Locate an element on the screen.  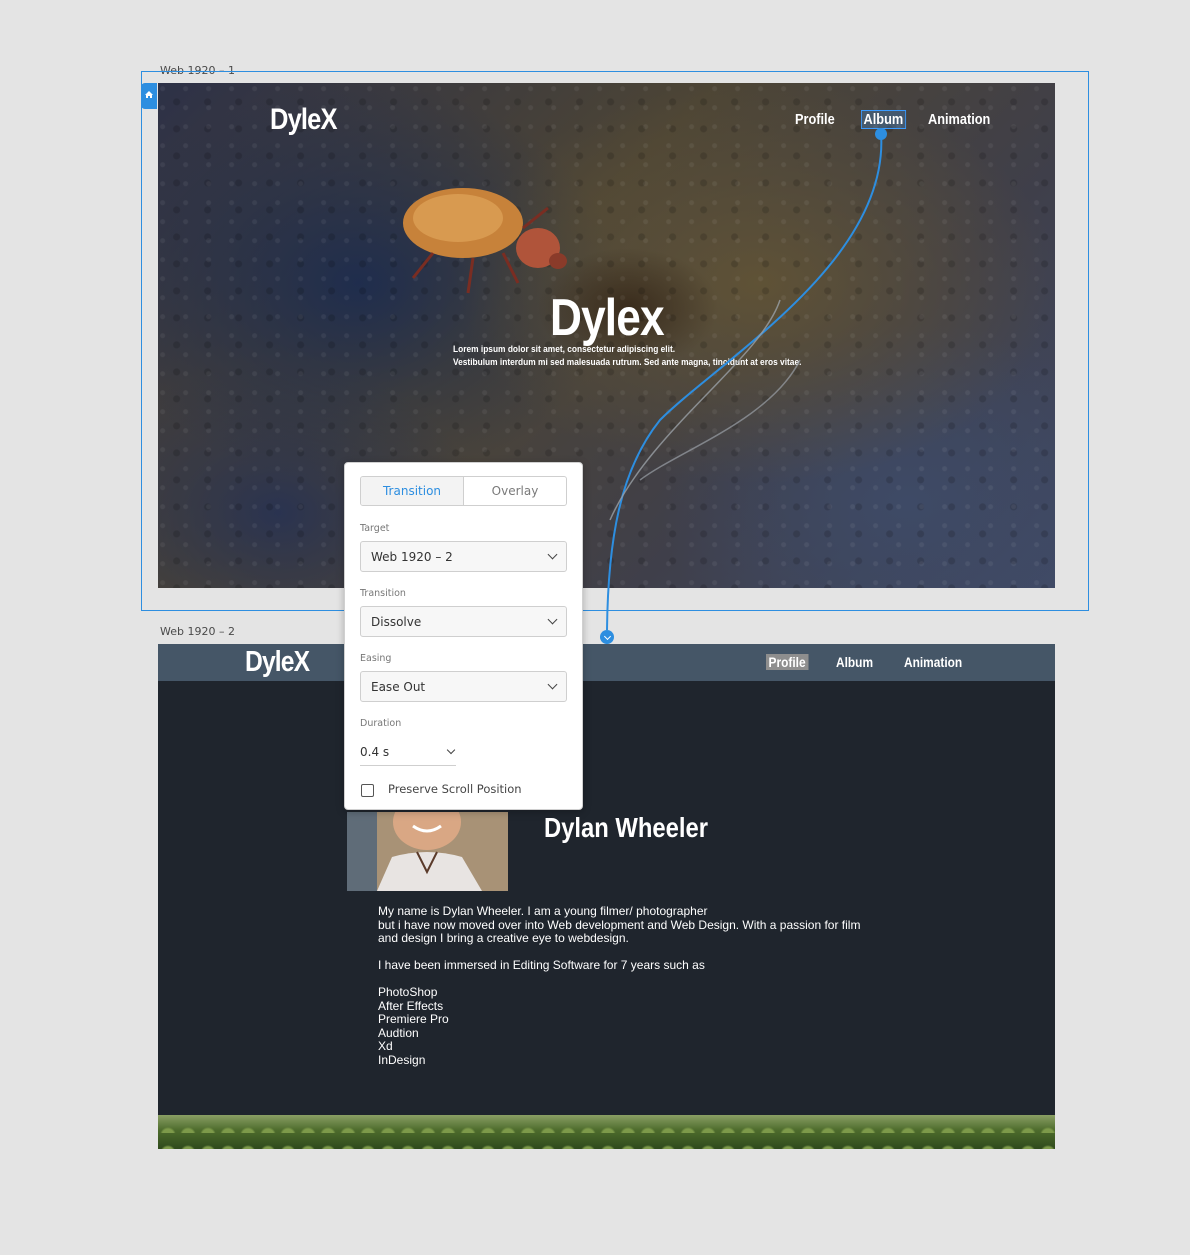
easing-value: Ease Out is located at coordinates (398, 686).